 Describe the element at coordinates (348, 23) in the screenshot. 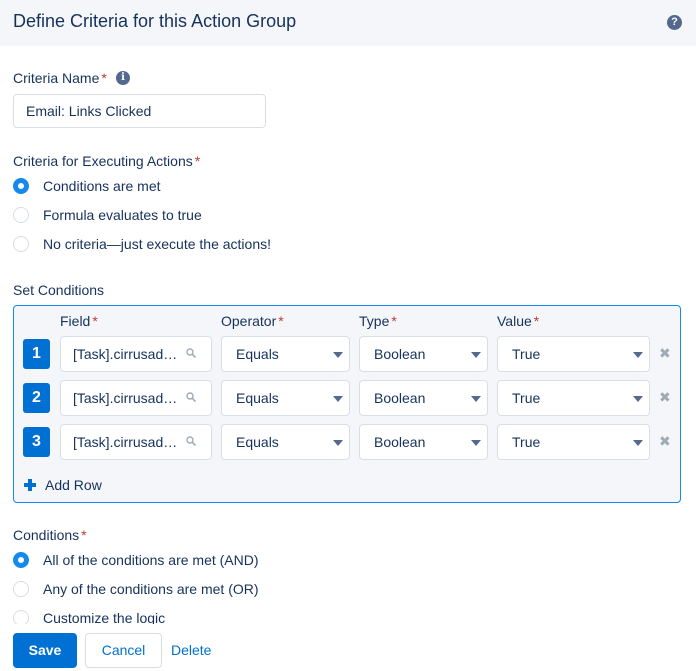

I see `modal-header: Define Criteria for this Action Group ?` at that location.